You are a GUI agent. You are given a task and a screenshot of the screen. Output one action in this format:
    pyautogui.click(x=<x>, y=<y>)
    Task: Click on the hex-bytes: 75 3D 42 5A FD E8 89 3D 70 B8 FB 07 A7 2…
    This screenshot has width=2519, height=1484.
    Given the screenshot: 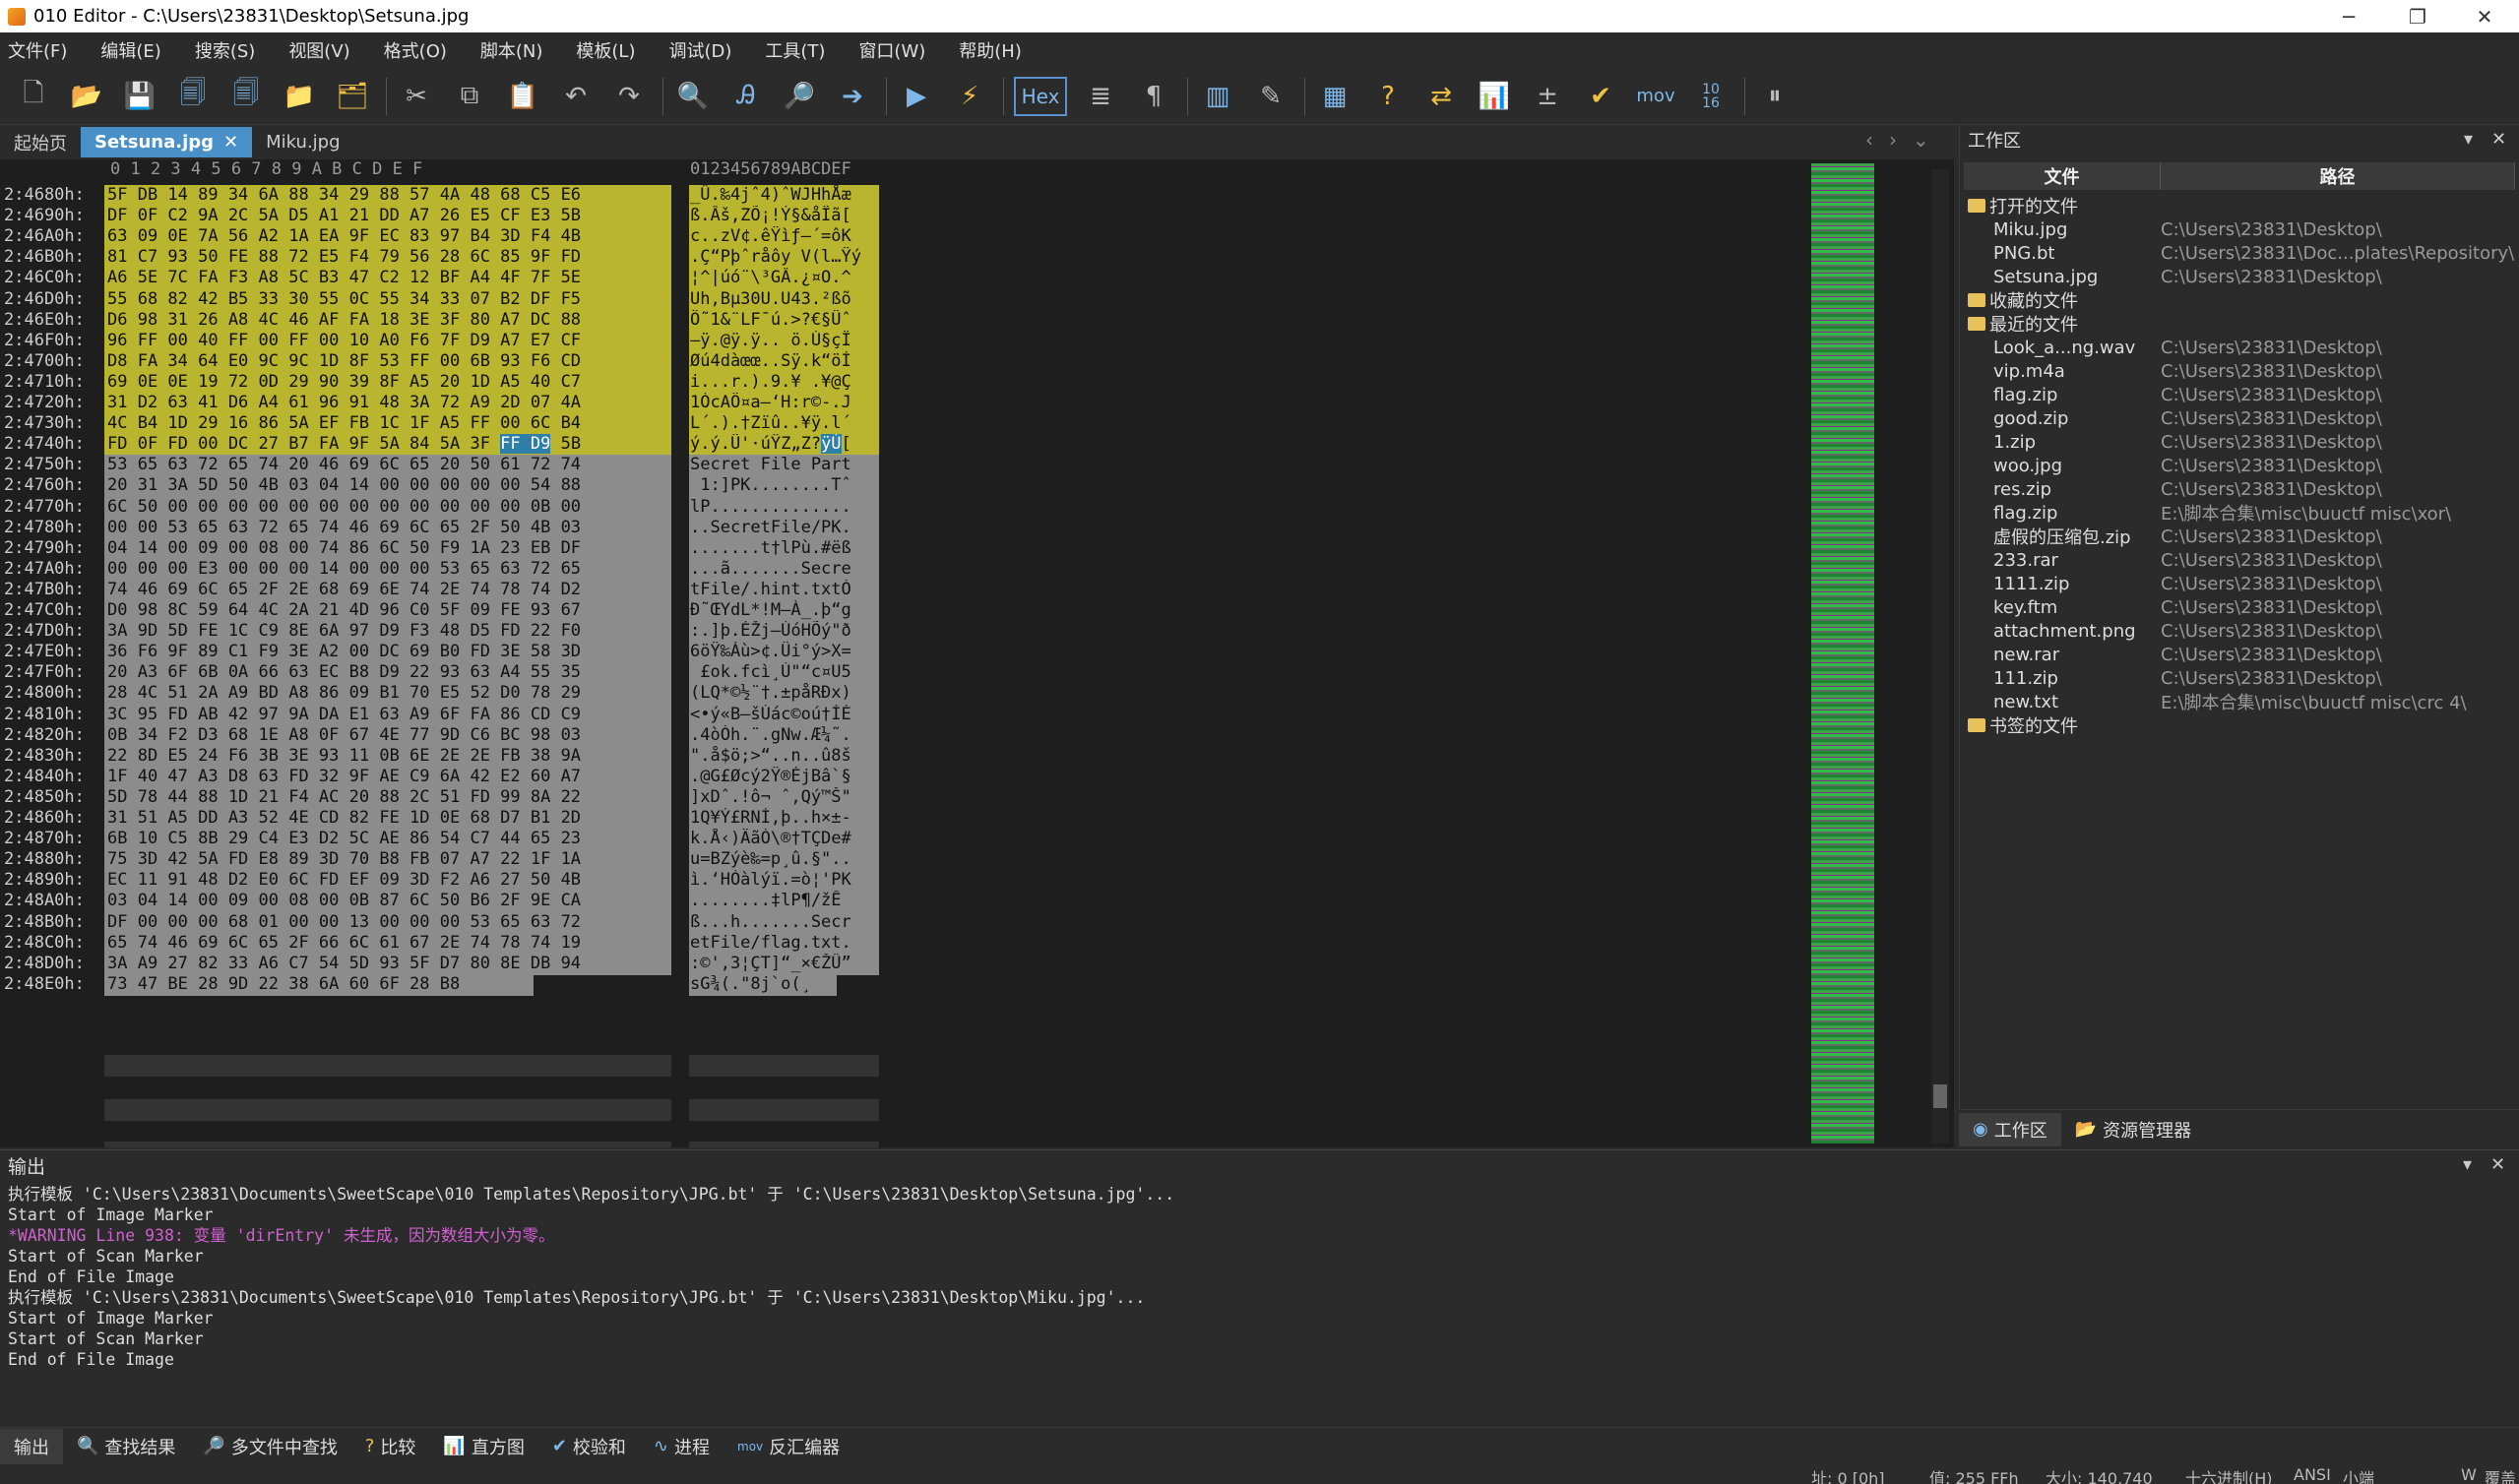 What is the action you would take?
    pyautogui.click(x=387, y=860)
    